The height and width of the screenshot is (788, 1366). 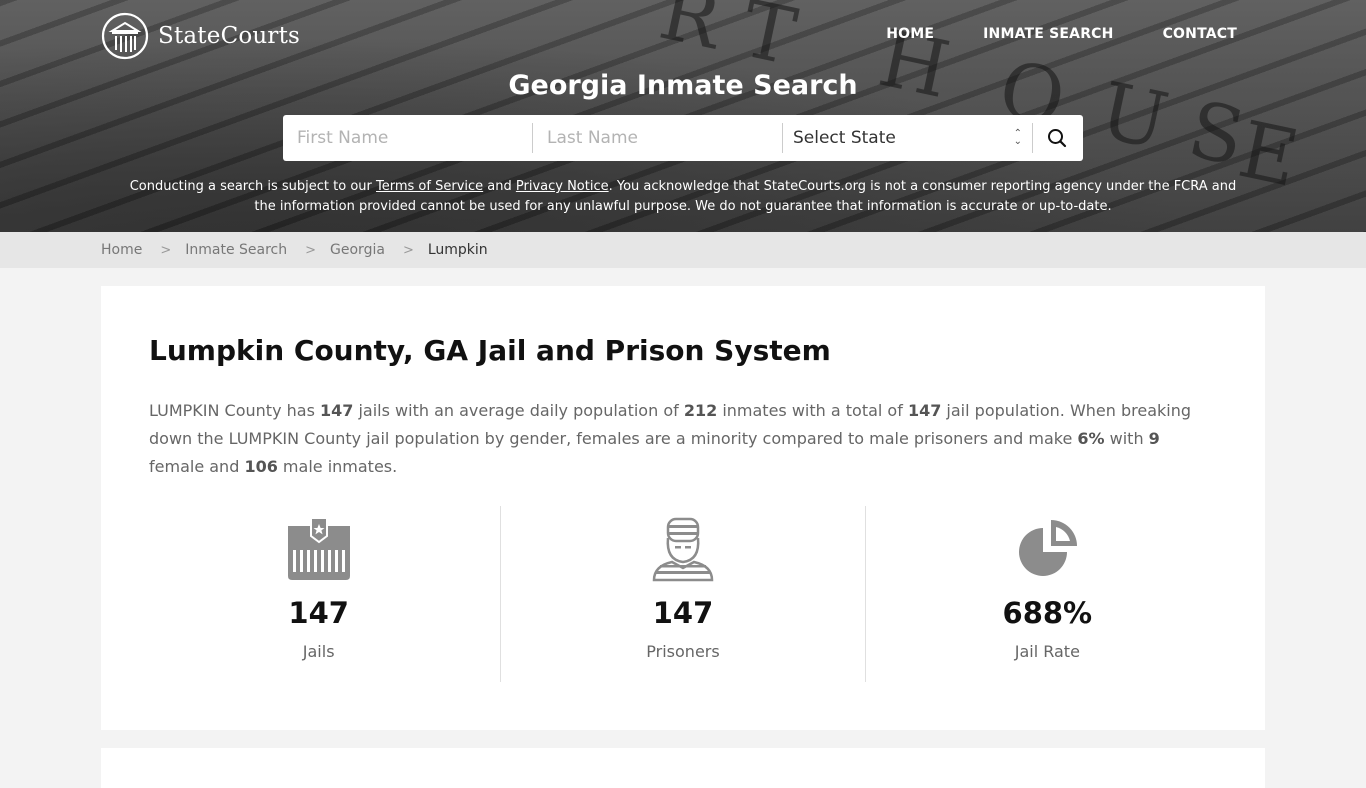 I want to click on pie-chart-icon, so click(x=1048, y=548).